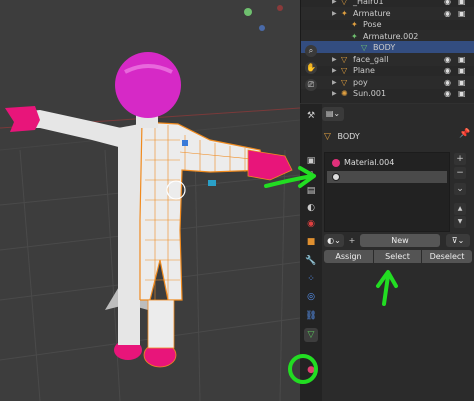  What do you see at coordinates (460, 173) in the screenshot?
I see `remove-slot-button: −` at bounding box center [460, 173].